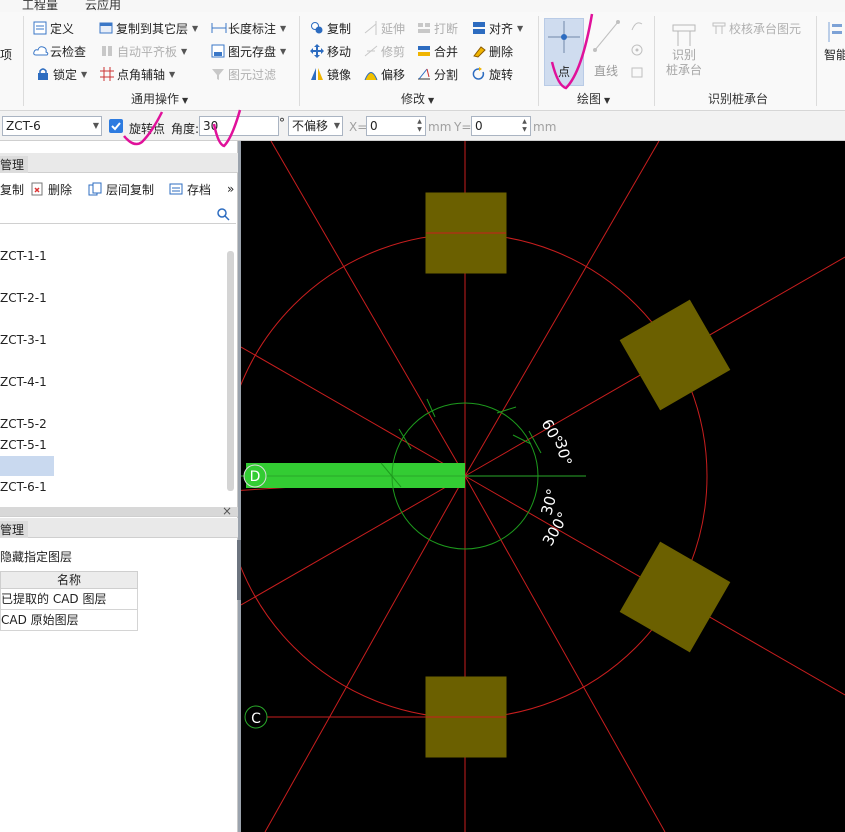 The width and height of the screenshot is (845, 832). What do you see at coordinates (53, 28) in the screenshot?
I see `define-button: 定义` at bounding box center [53, 28].